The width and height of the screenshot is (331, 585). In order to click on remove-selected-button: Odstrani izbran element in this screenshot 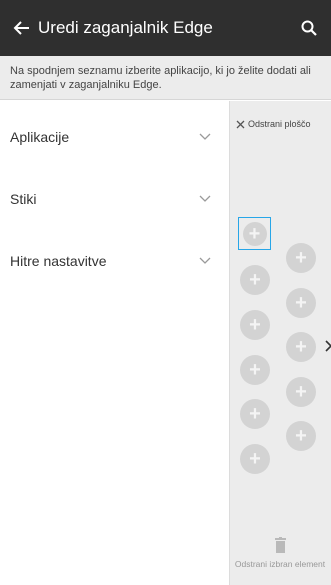, I will do `click(280, 560)`.